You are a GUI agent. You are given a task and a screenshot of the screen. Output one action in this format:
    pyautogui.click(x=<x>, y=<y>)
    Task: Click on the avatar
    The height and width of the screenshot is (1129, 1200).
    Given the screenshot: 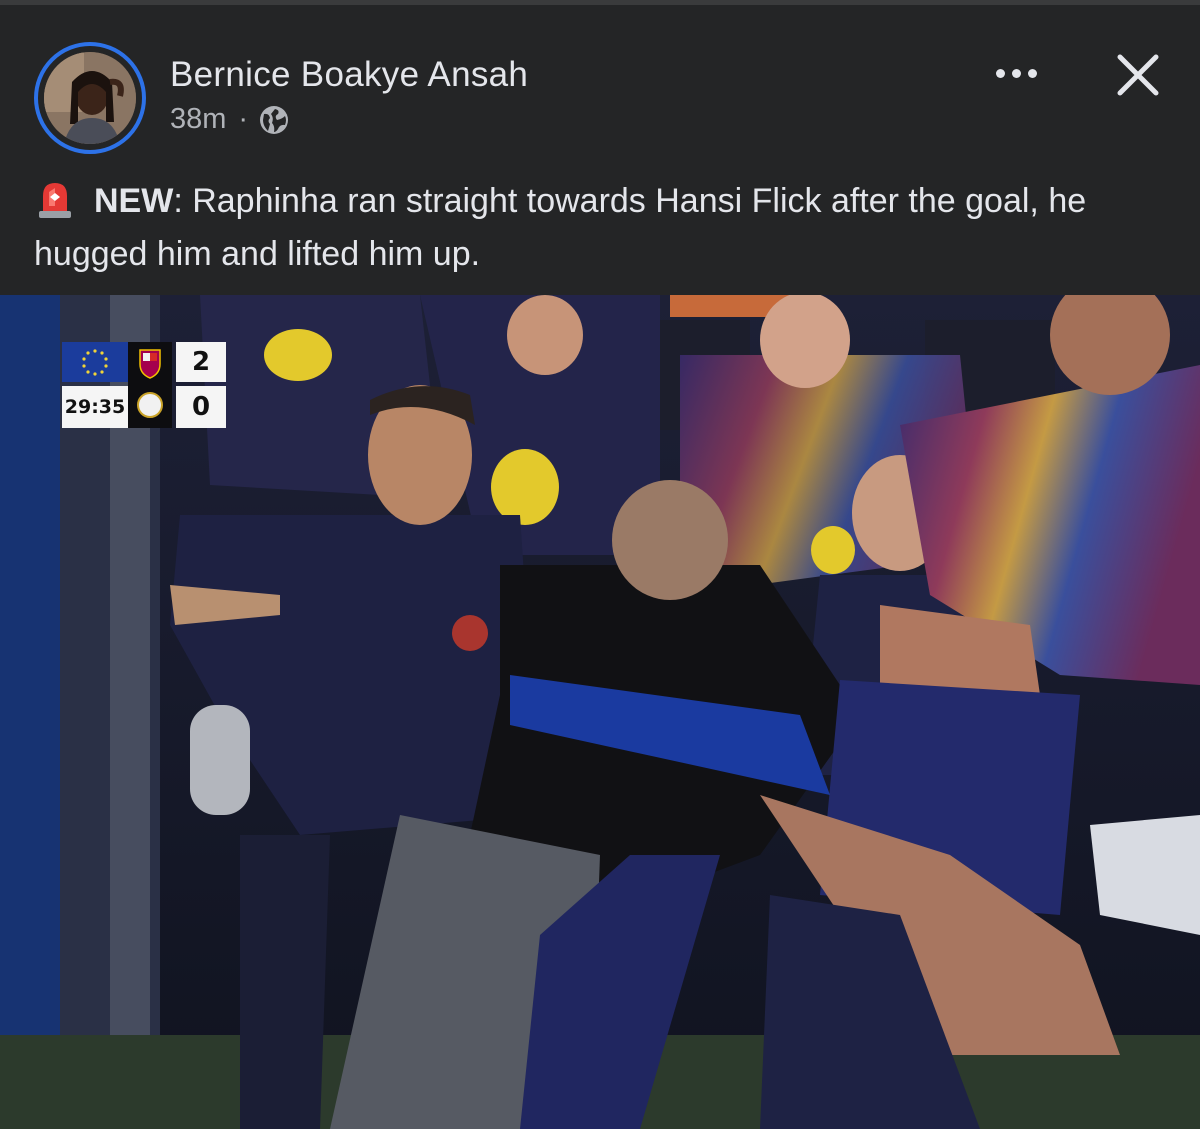 What is the action you would take?
    pyautogui.click(x=90, y=98)
    